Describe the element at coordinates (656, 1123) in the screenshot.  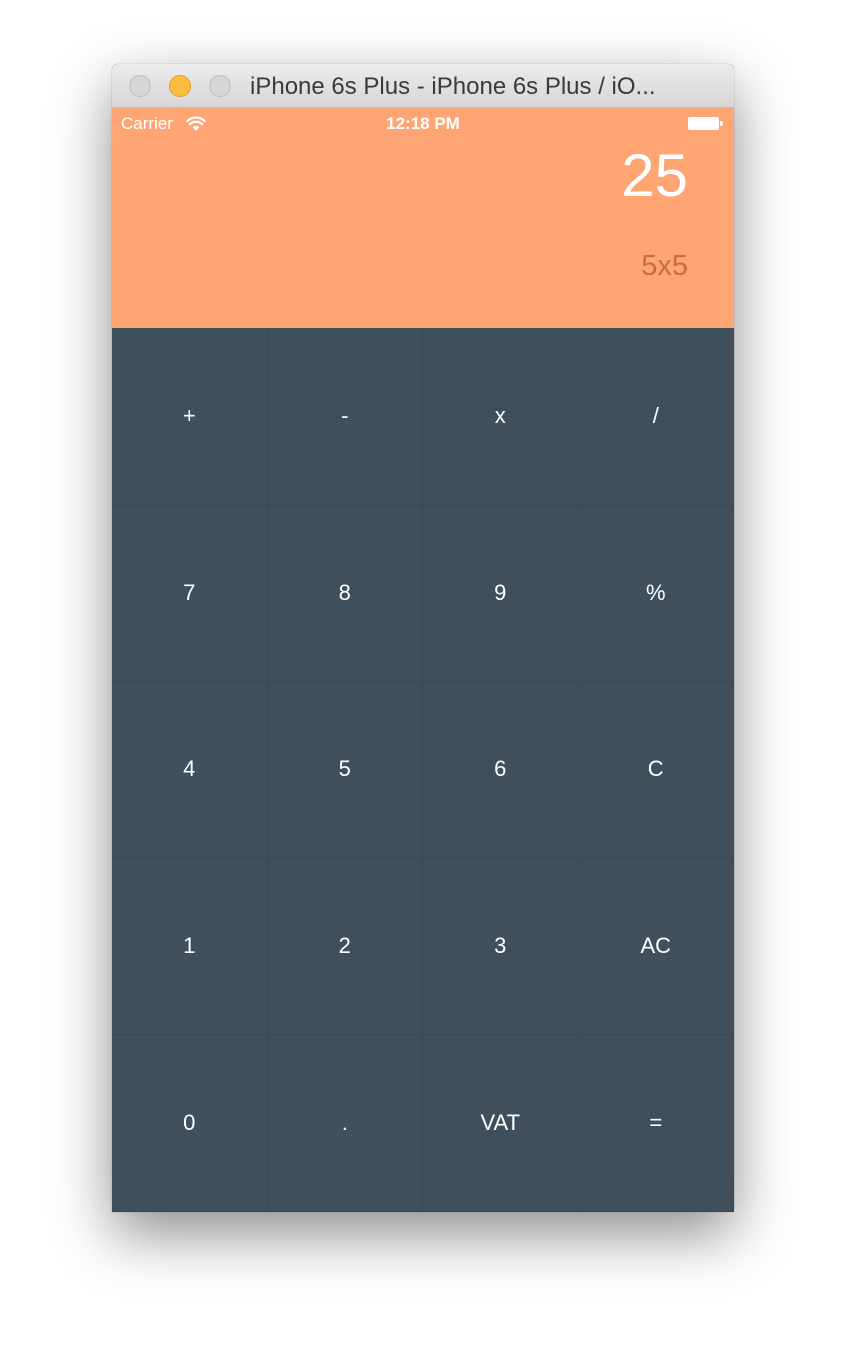
I see `key-equals: =` at that location.